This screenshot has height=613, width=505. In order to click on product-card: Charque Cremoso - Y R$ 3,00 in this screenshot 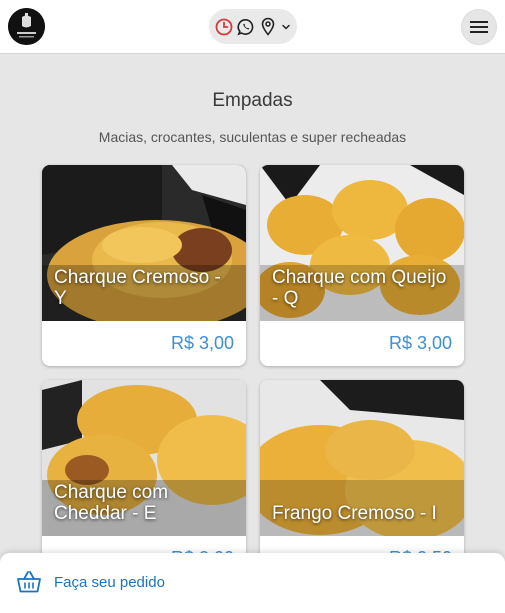, I will do `click(144, 265)`.